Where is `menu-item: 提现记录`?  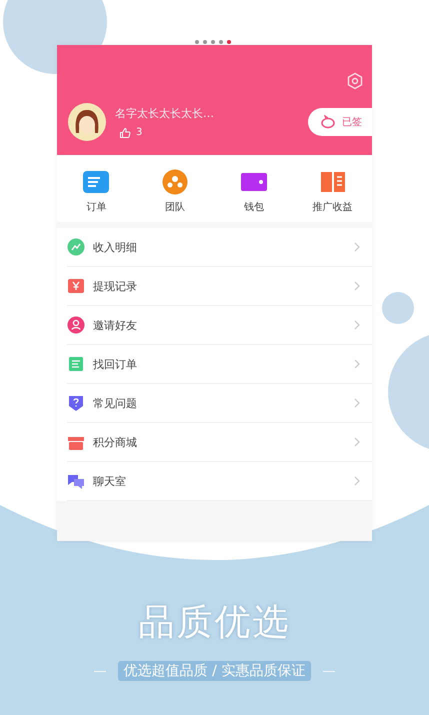 menu-item: 提现记录 is located at coordinates (219, 286).